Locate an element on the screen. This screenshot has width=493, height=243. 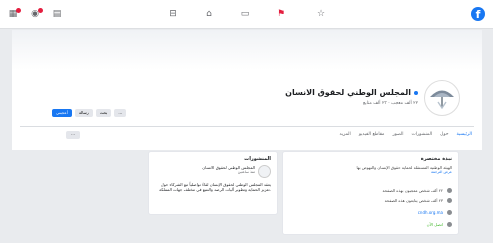
groups-icon: ⊟ is located at coordinates (173, 14).